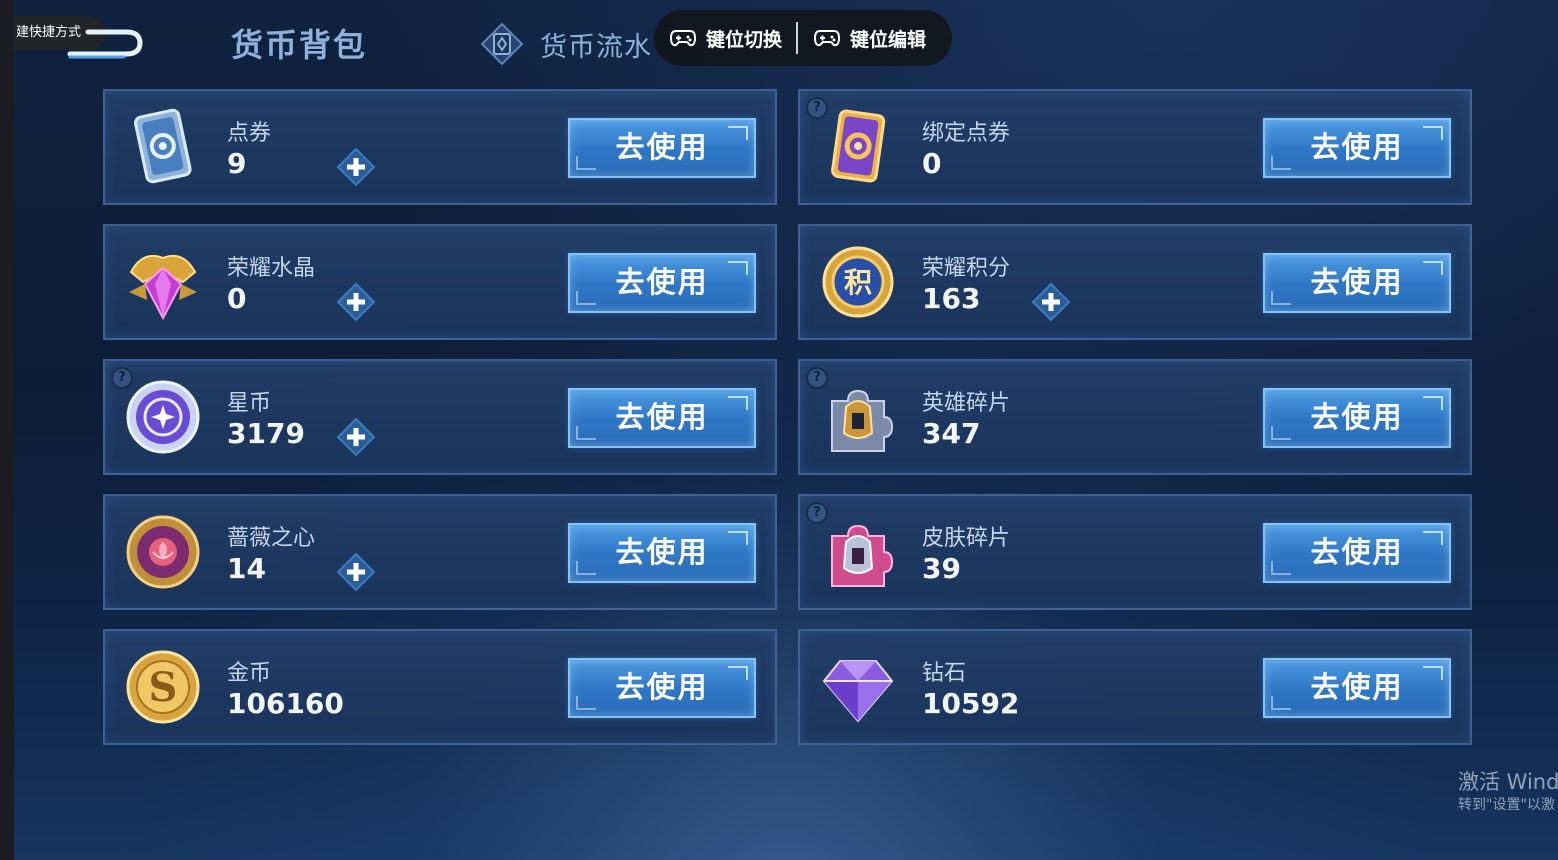  What do you see at coordinates (440, 687) in the screenshot?
I see `currency-card-gold-coin: S 金币 106160 去使用` at bounding box center [440, 687].